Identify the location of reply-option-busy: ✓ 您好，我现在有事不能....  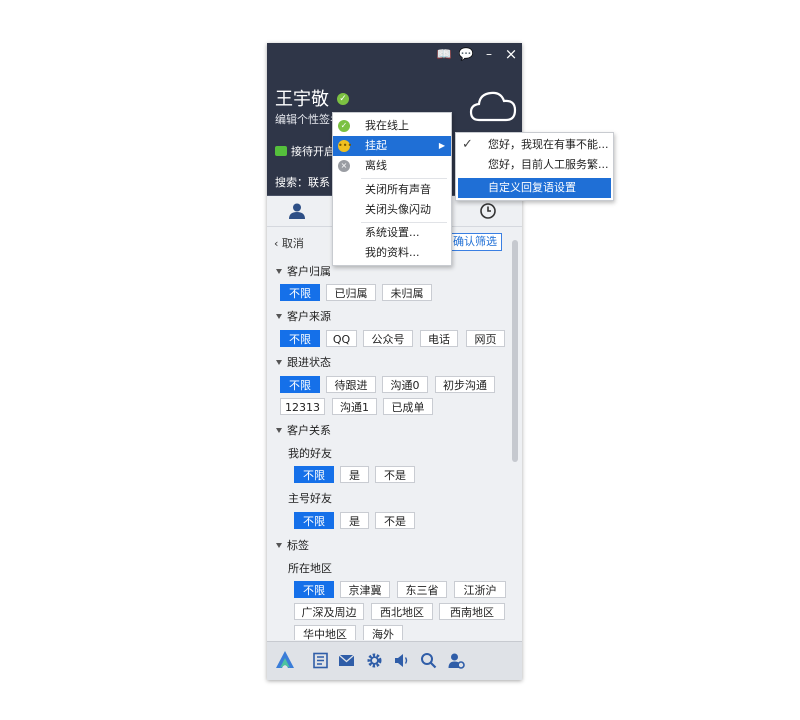
(534, 145).